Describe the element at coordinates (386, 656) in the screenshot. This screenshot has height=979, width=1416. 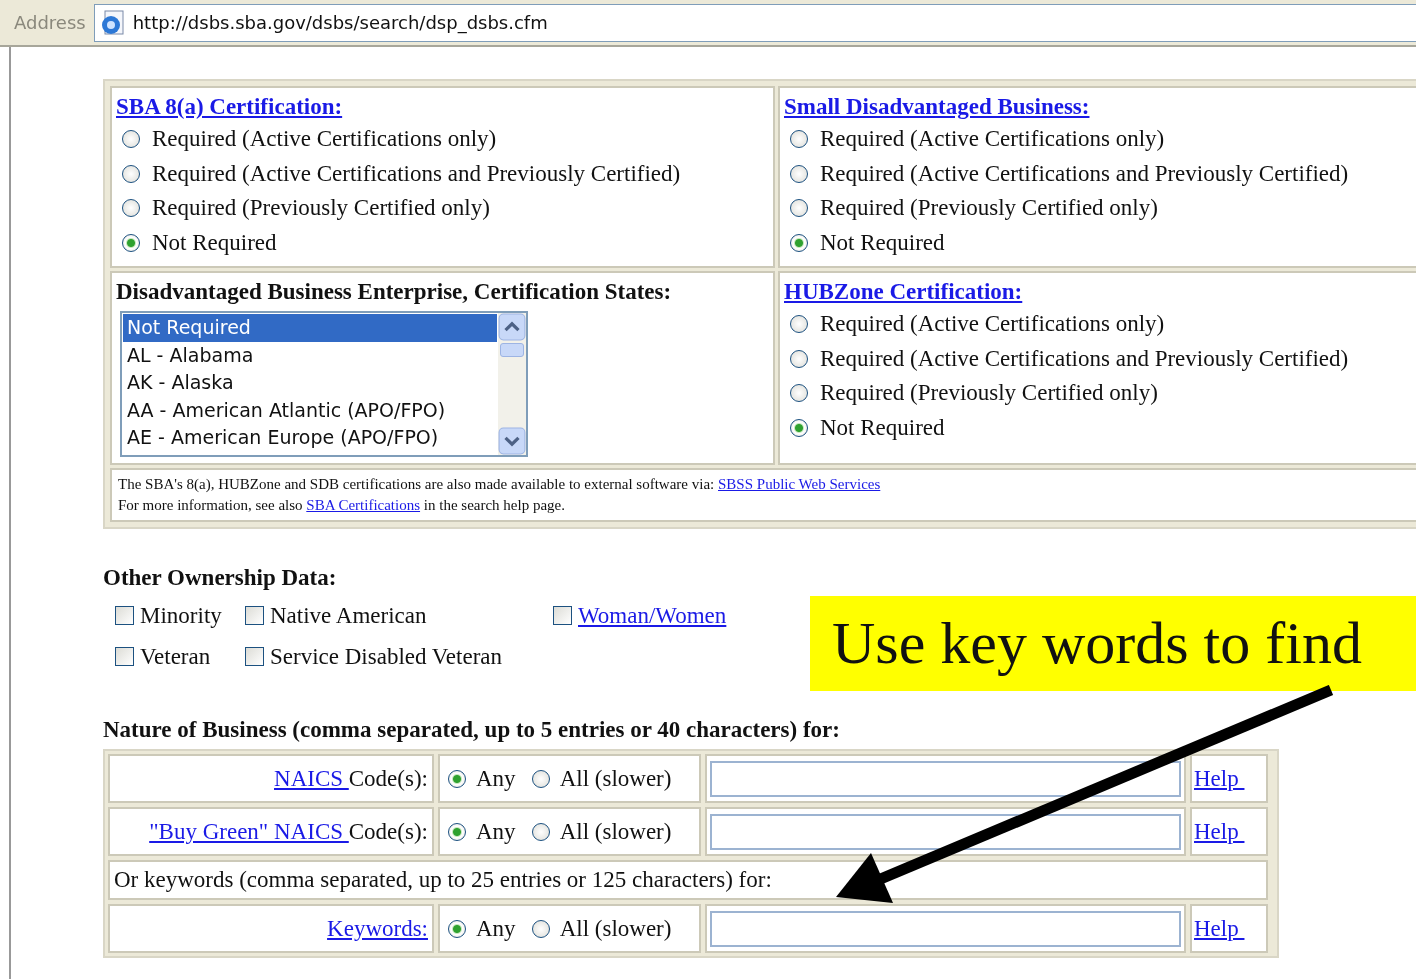
I see `checkbox-label: Service Disabled Veteran` at that location.